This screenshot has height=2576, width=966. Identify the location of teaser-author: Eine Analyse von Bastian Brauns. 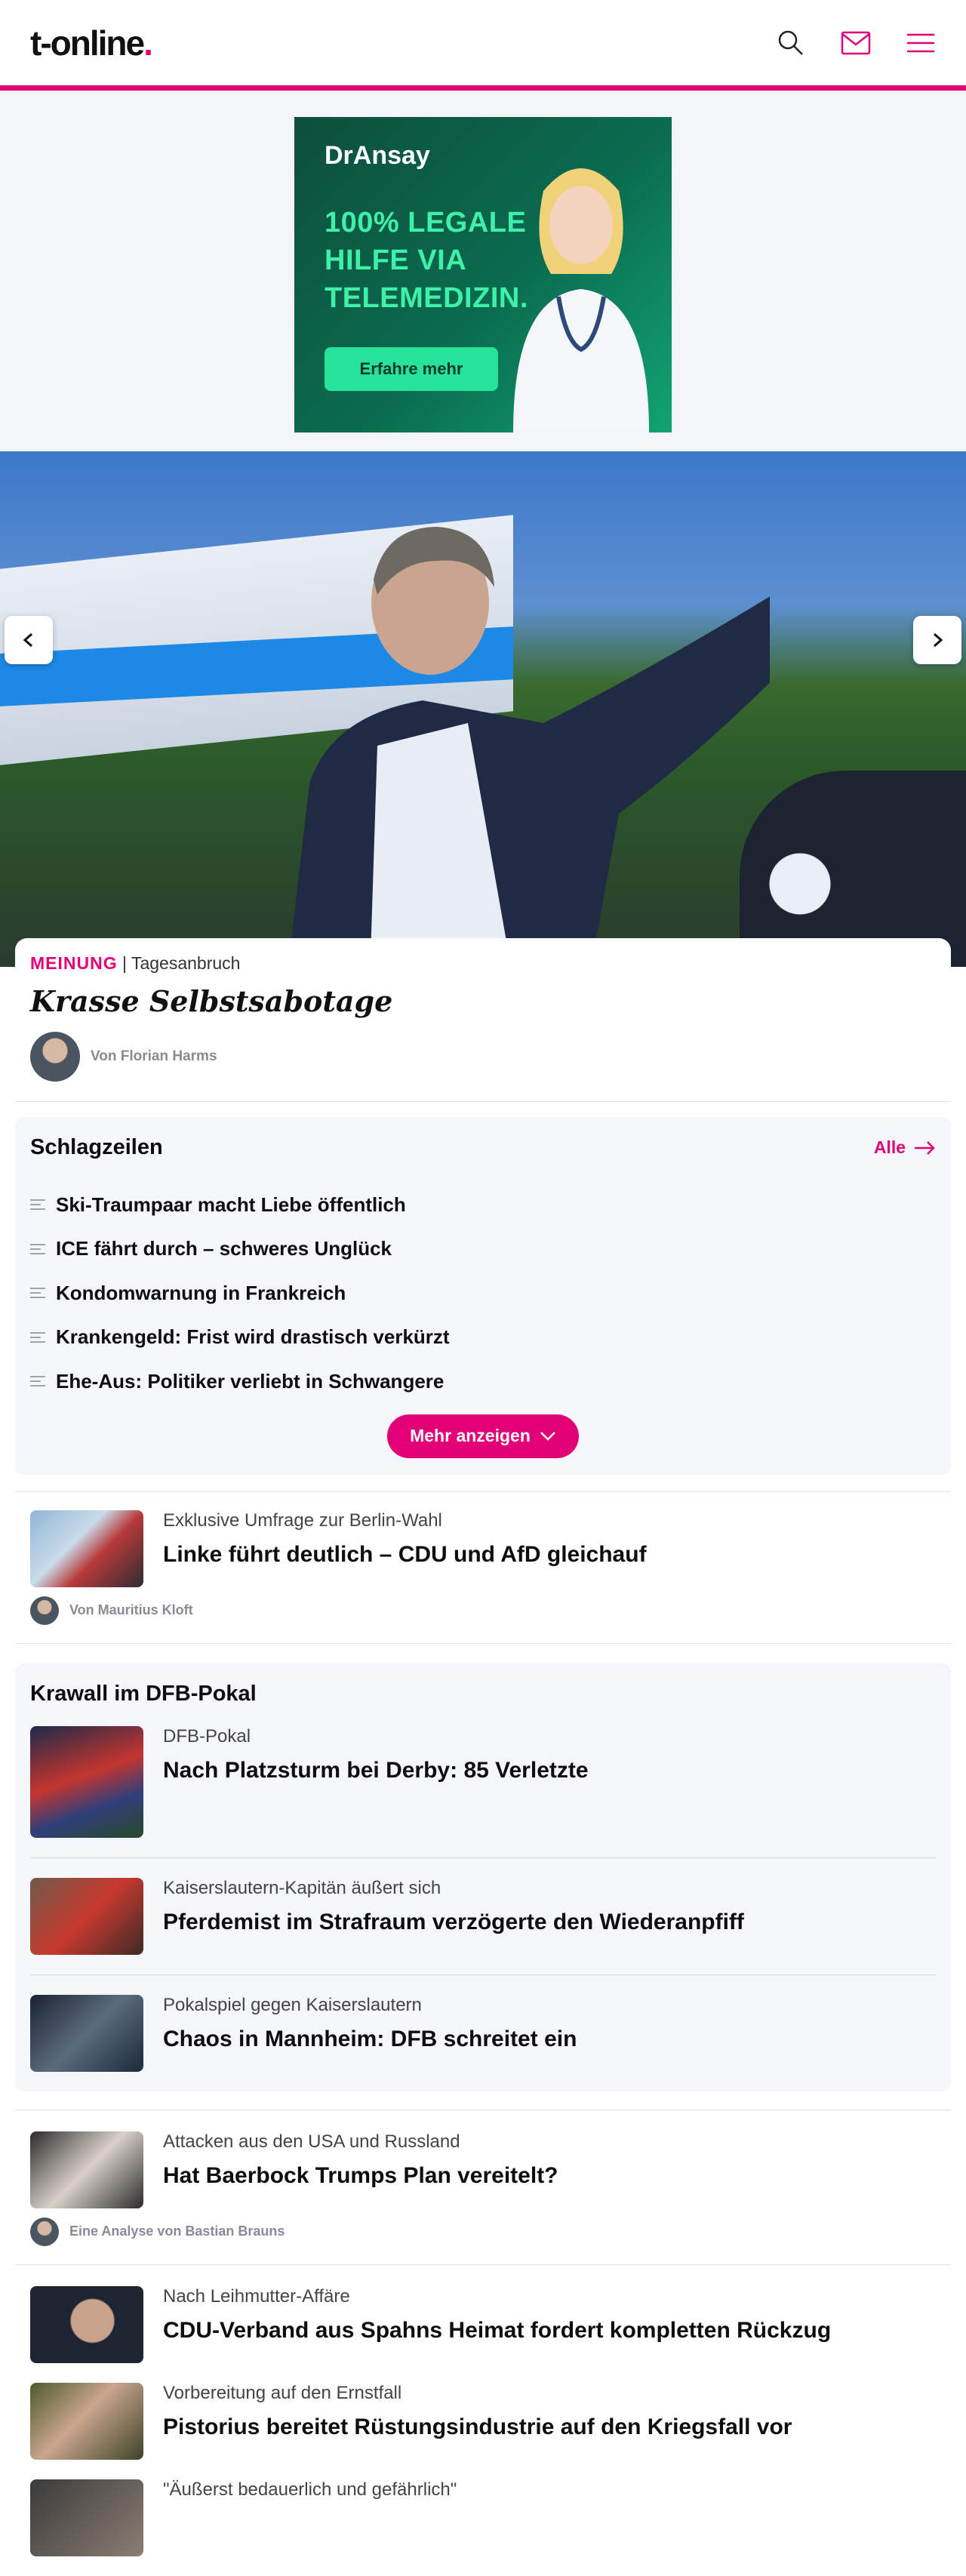
(483, 2227).